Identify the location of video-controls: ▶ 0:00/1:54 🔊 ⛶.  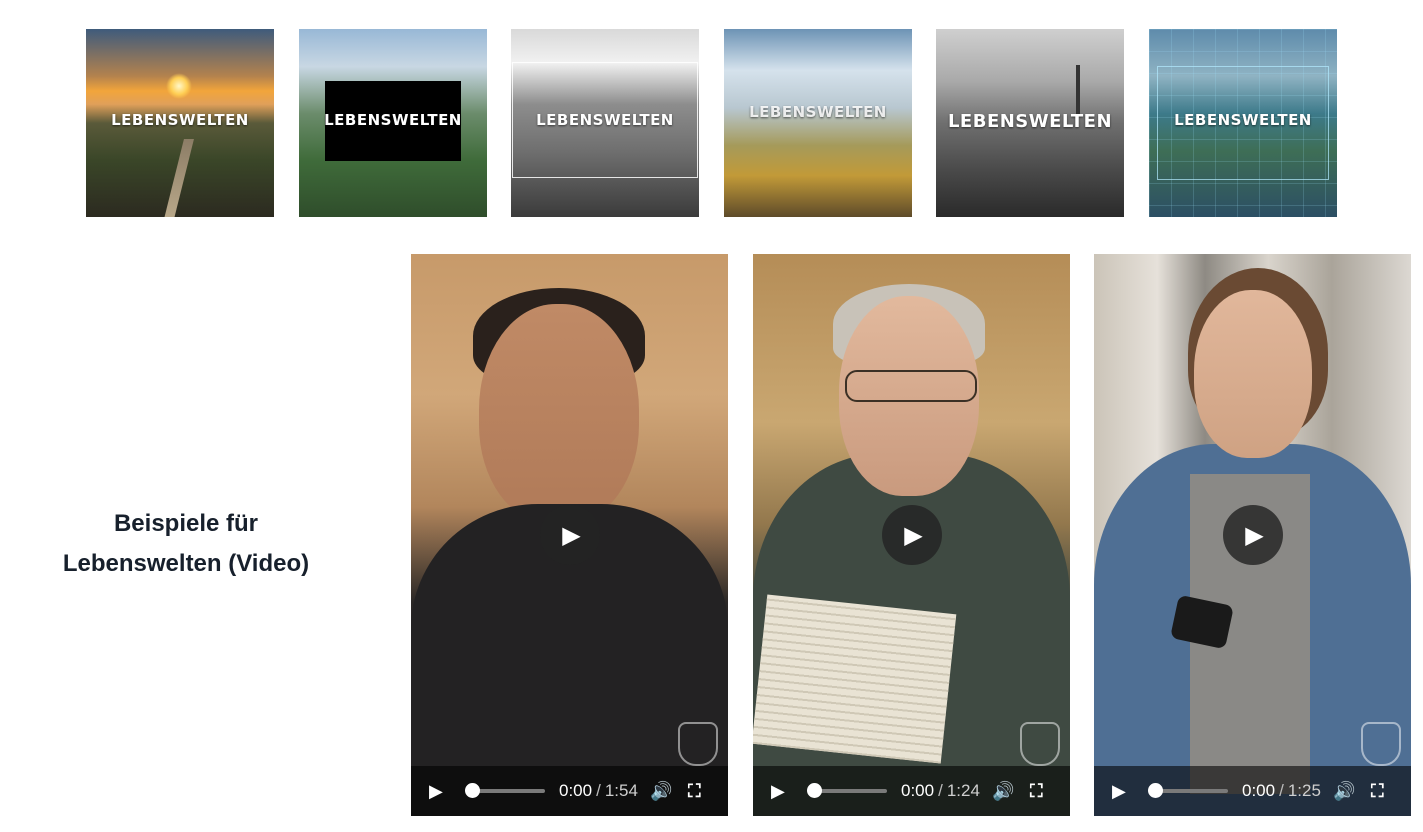
(569, 791).